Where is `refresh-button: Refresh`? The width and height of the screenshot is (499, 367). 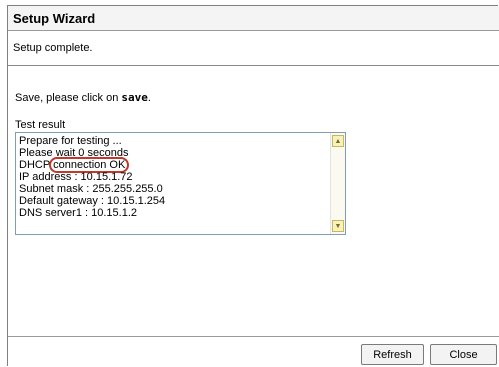
refresh-button: Refresh is located at coordinates (392, 354).